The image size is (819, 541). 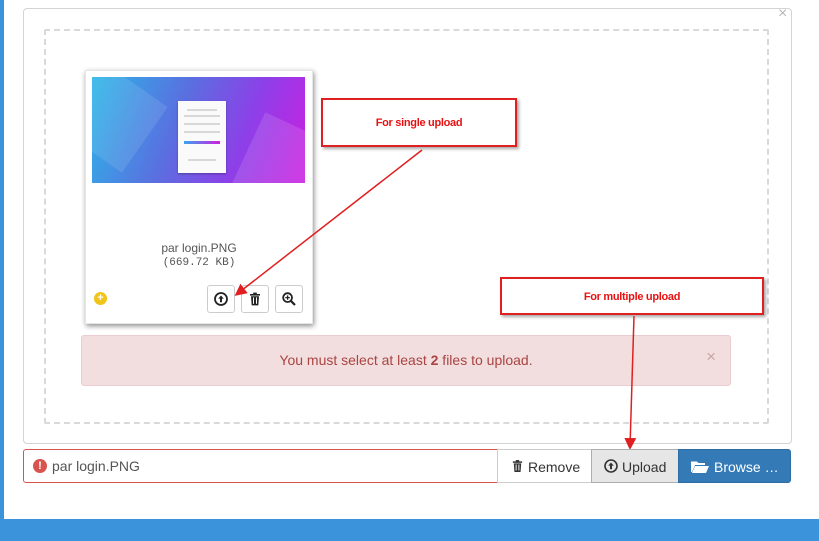 What do you see at coordinates (199, 197) in the screenshot?
I see `file-thumbnail: par login.PNG (669.72 KB) +` at bounding box center [199, 197].